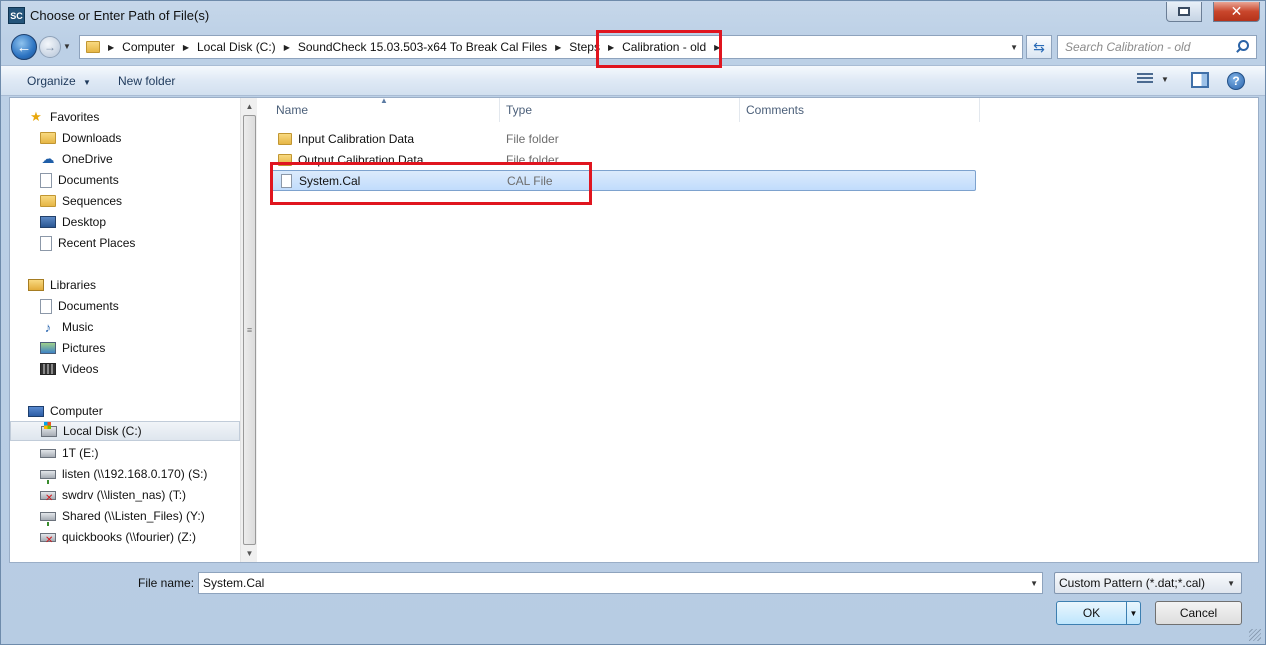 The height and width of the screenshot is (645, 1266). Describe the element at coordinates (92, 201) in the screenshot. I see `nav-label: Sequences` at that location.